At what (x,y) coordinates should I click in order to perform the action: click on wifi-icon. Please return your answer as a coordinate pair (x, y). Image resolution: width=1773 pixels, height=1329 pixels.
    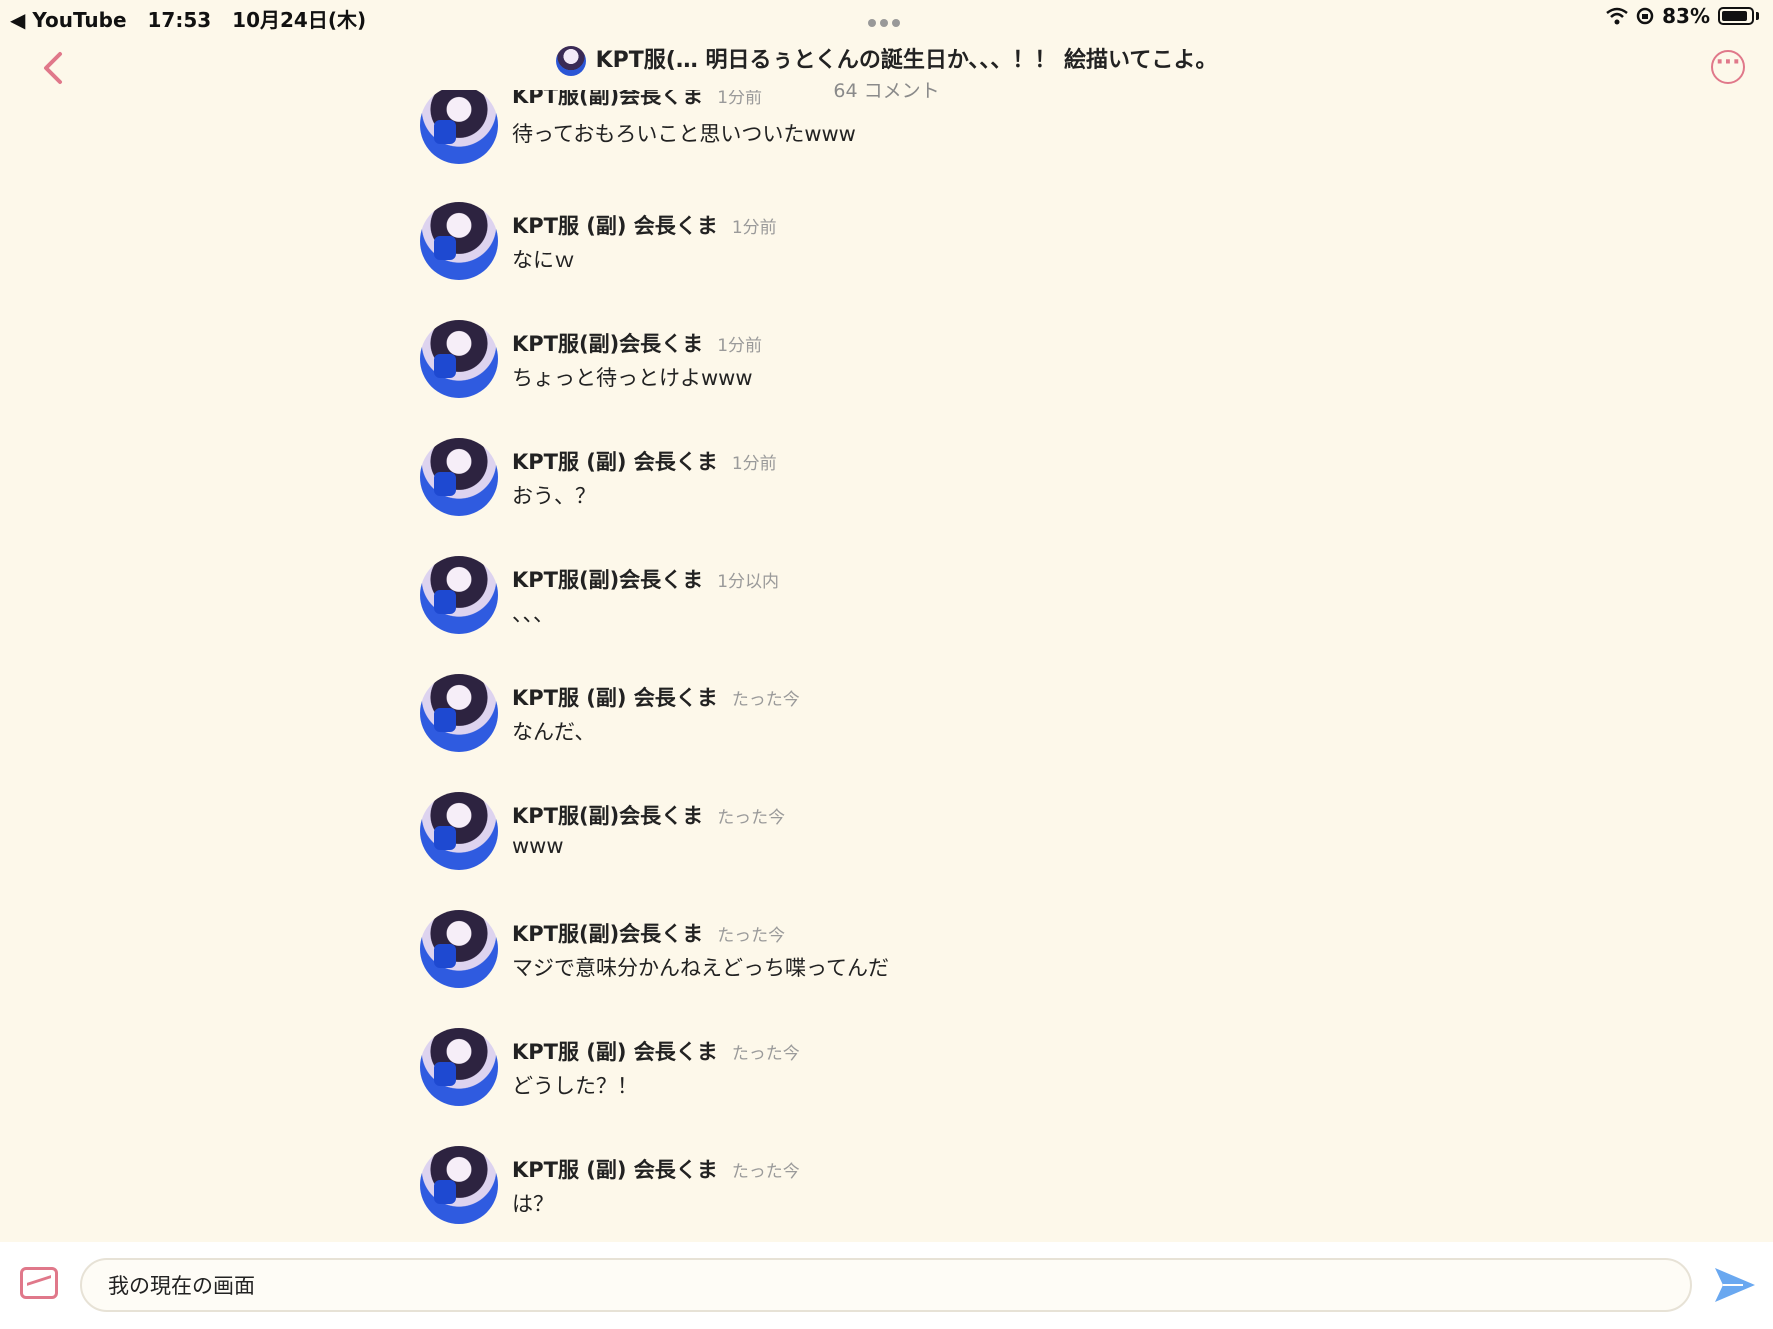
    Looking at the image, I should click on (1617, 16).